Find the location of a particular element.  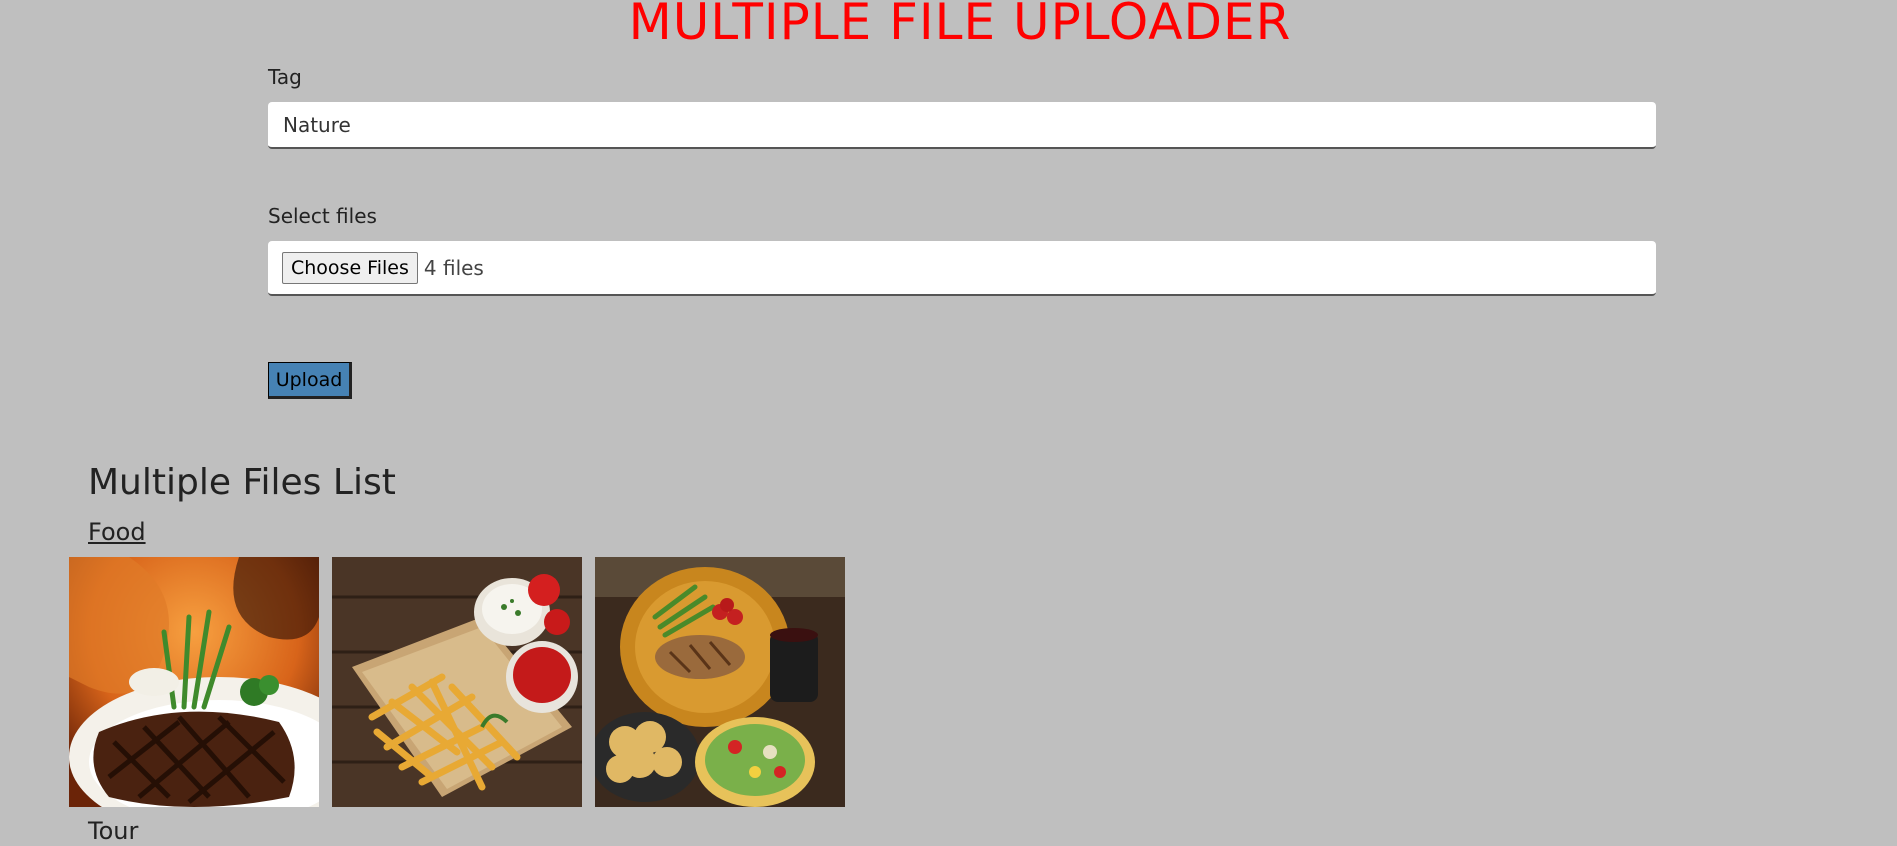

tag-label: Tag is located at coordinates (285, 77).